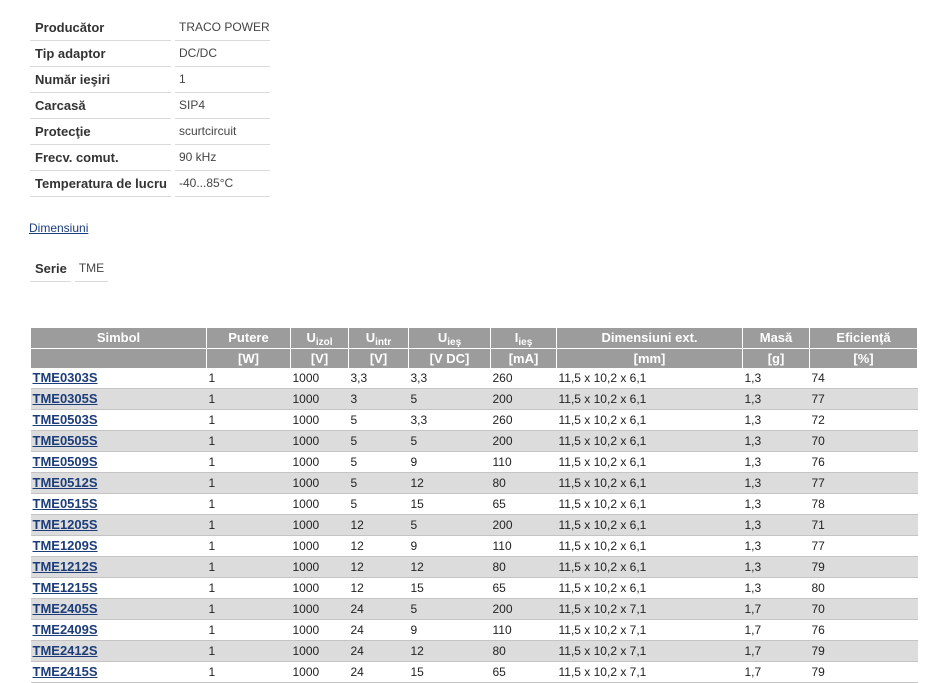 Image resolution: width=927 pixels, height=683 pixels. What do you see at coordinates (65, 566) in the screenshot?
I see `product-link: TME1212S` at bounding box center [65, 566].